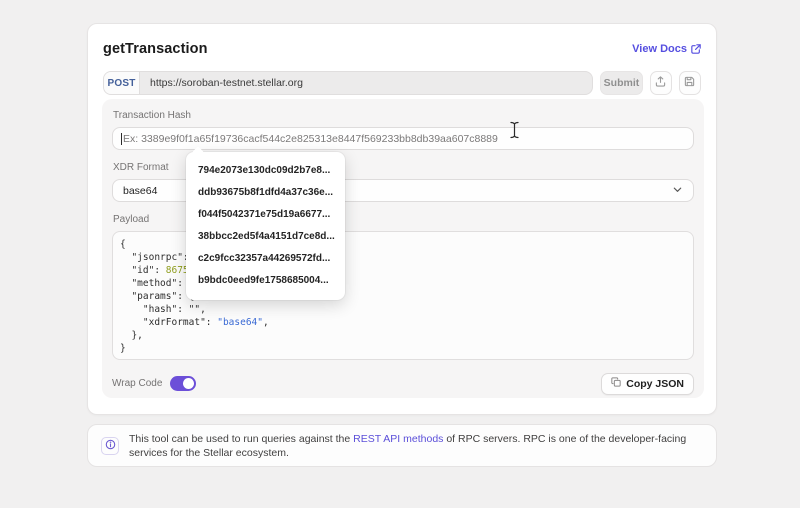 The image size is (800, 508). Describe the element at coordinates (616, 383) in the screenshot. I see `copy-icon` at that location.